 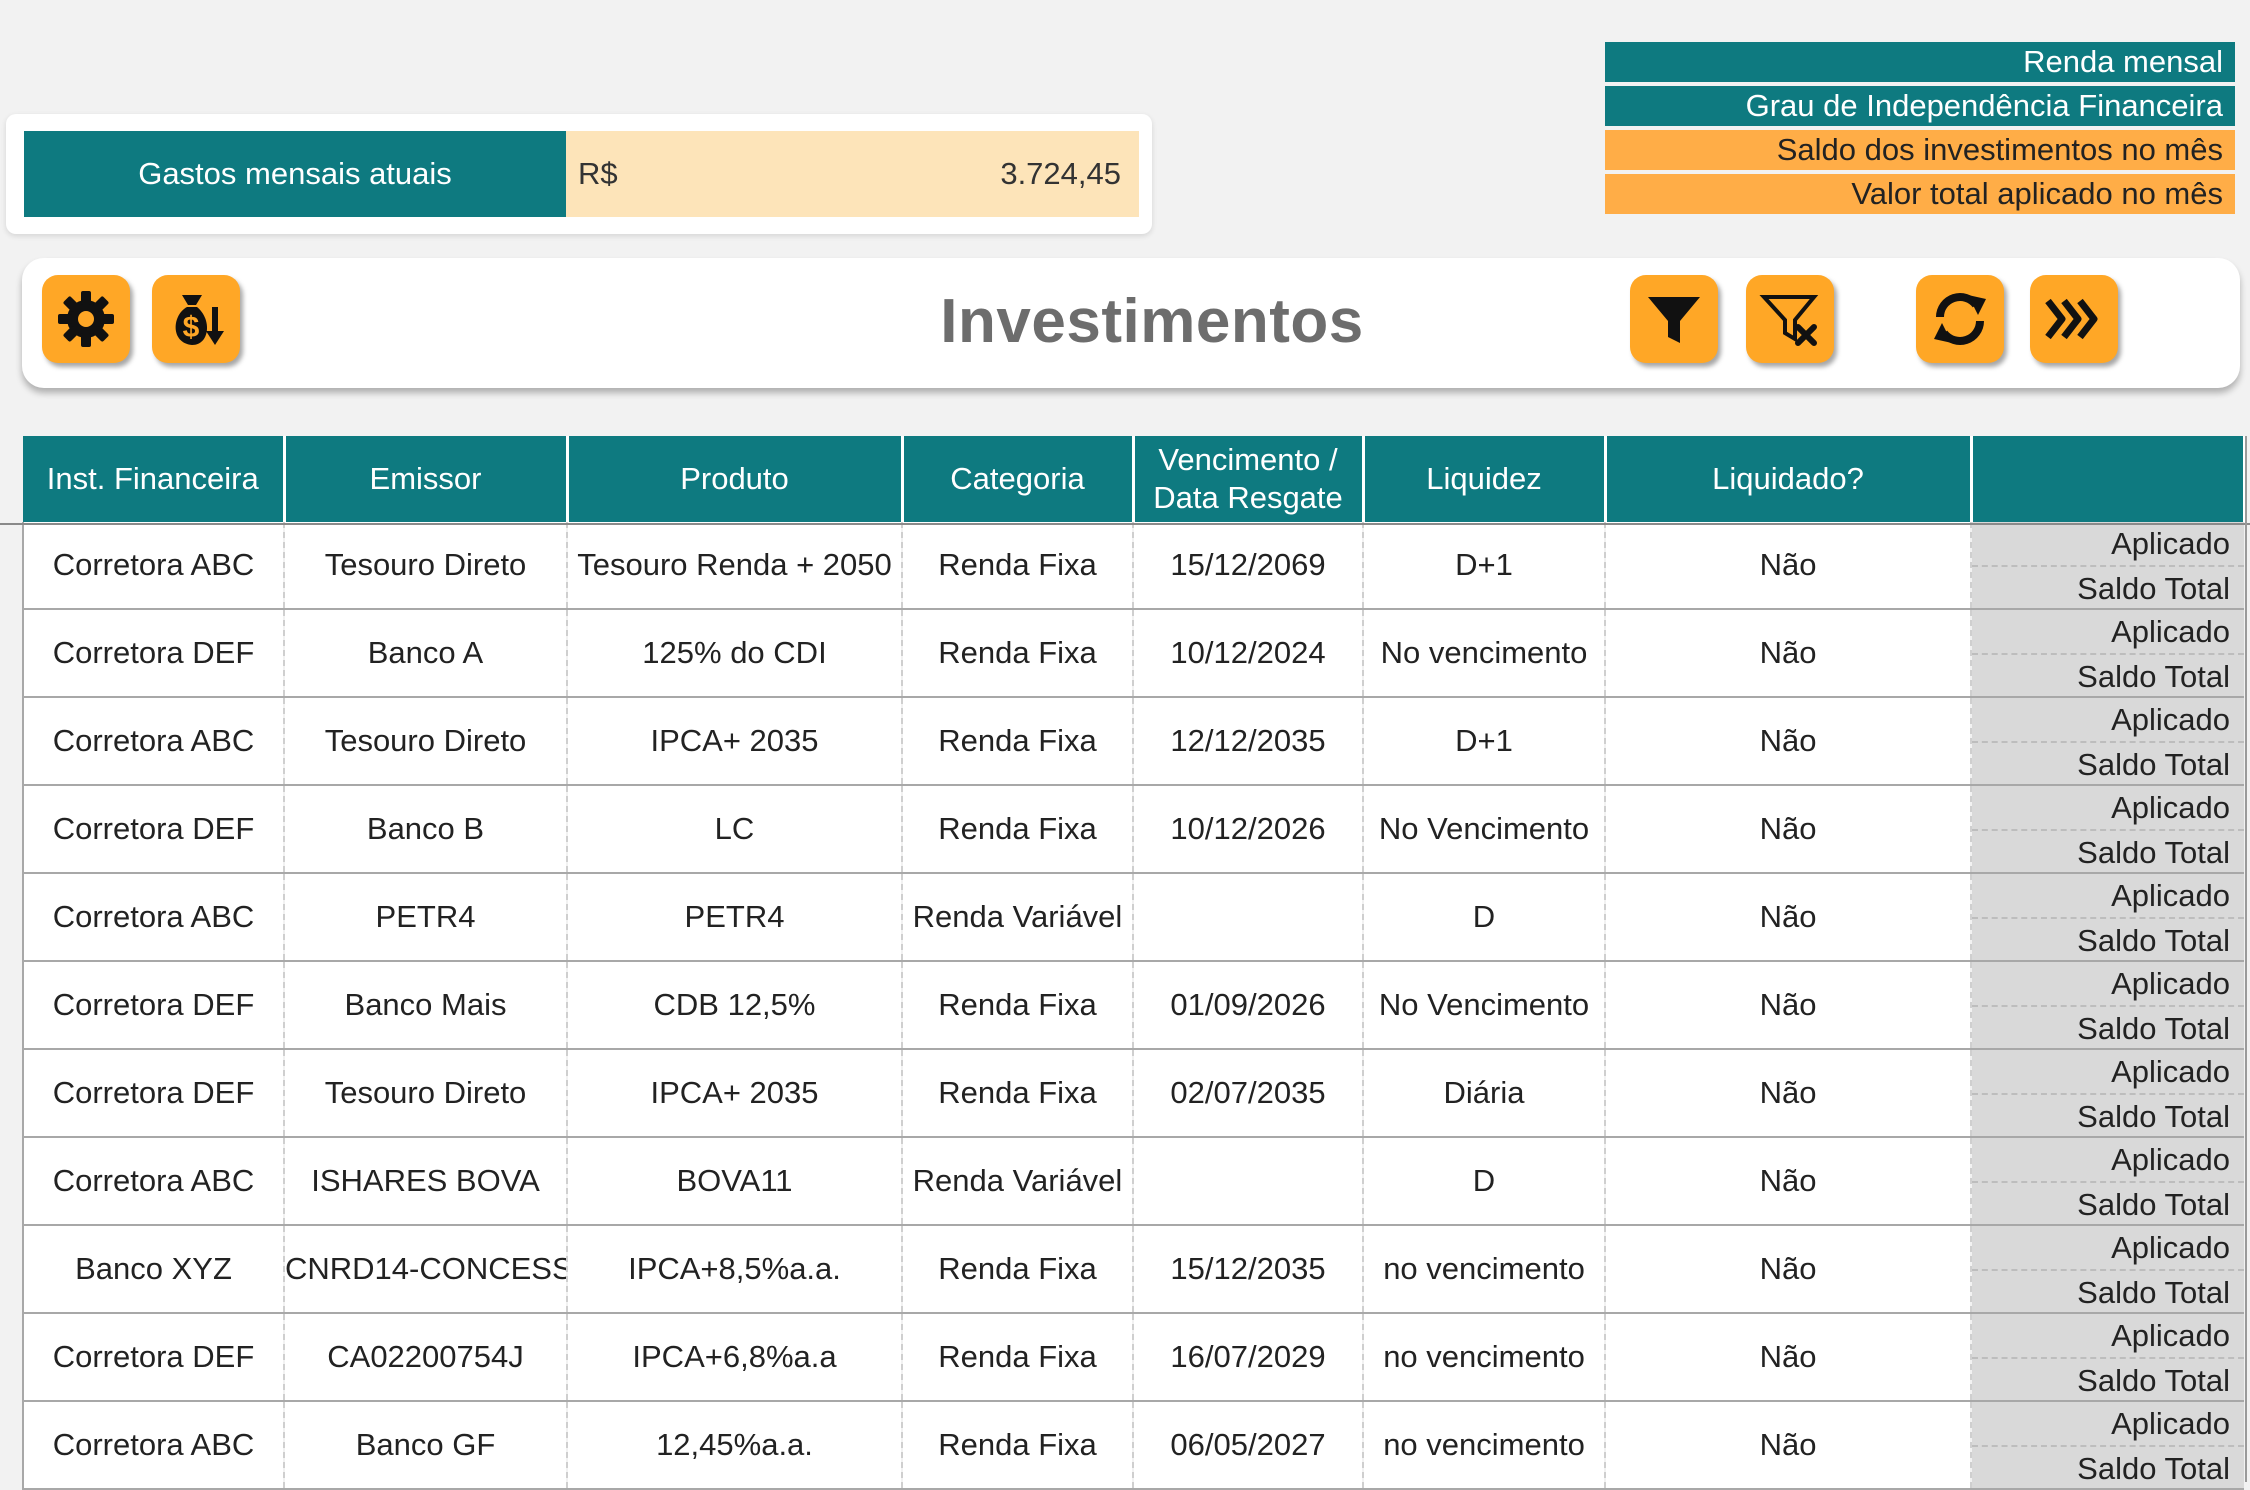 What do you see at coordinates (153, 1269) in the screenshot?
I see `cell-institution: Banco XYZ` at bounding box center [153, 1269].